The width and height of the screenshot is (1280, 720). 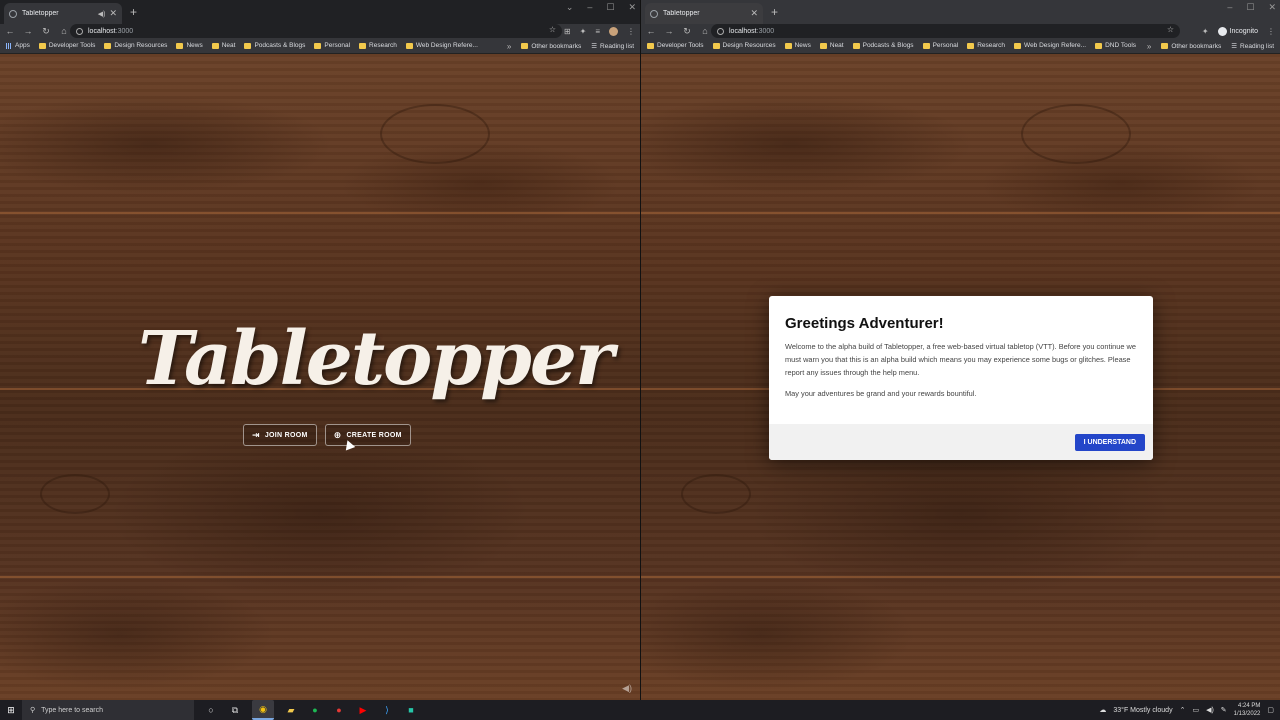 What do you see at coordinates (1270, 710) in the screenshot?
I see `notifications-icon: ▢` at bounding box center [1270, 710].